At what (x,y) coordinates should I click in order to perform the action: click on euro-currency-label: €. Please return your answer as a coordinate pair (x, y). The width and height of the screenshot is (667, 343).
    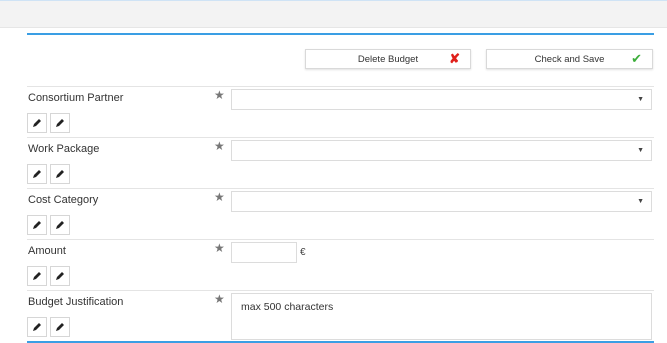
    Looking at the image, I should click on (303, 252).